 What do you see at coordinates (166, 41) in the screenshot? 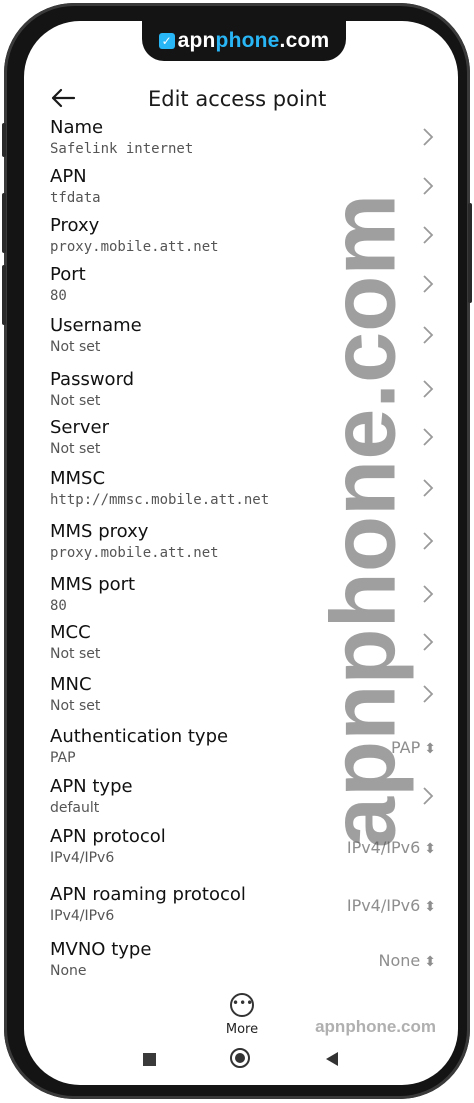
I see `check-icon: ✓` at bounding box center [166, 41].